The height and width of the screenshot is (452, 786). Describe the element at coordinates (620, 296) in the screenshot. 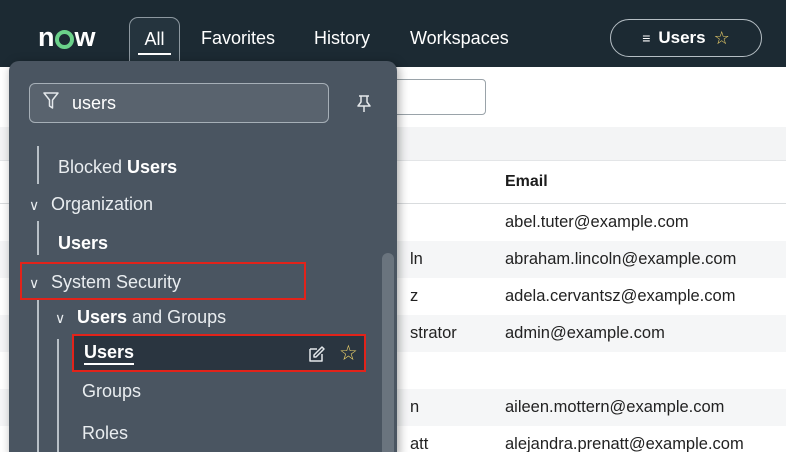

I see `cell-email: adela.cervantsz@example.com` at that location.